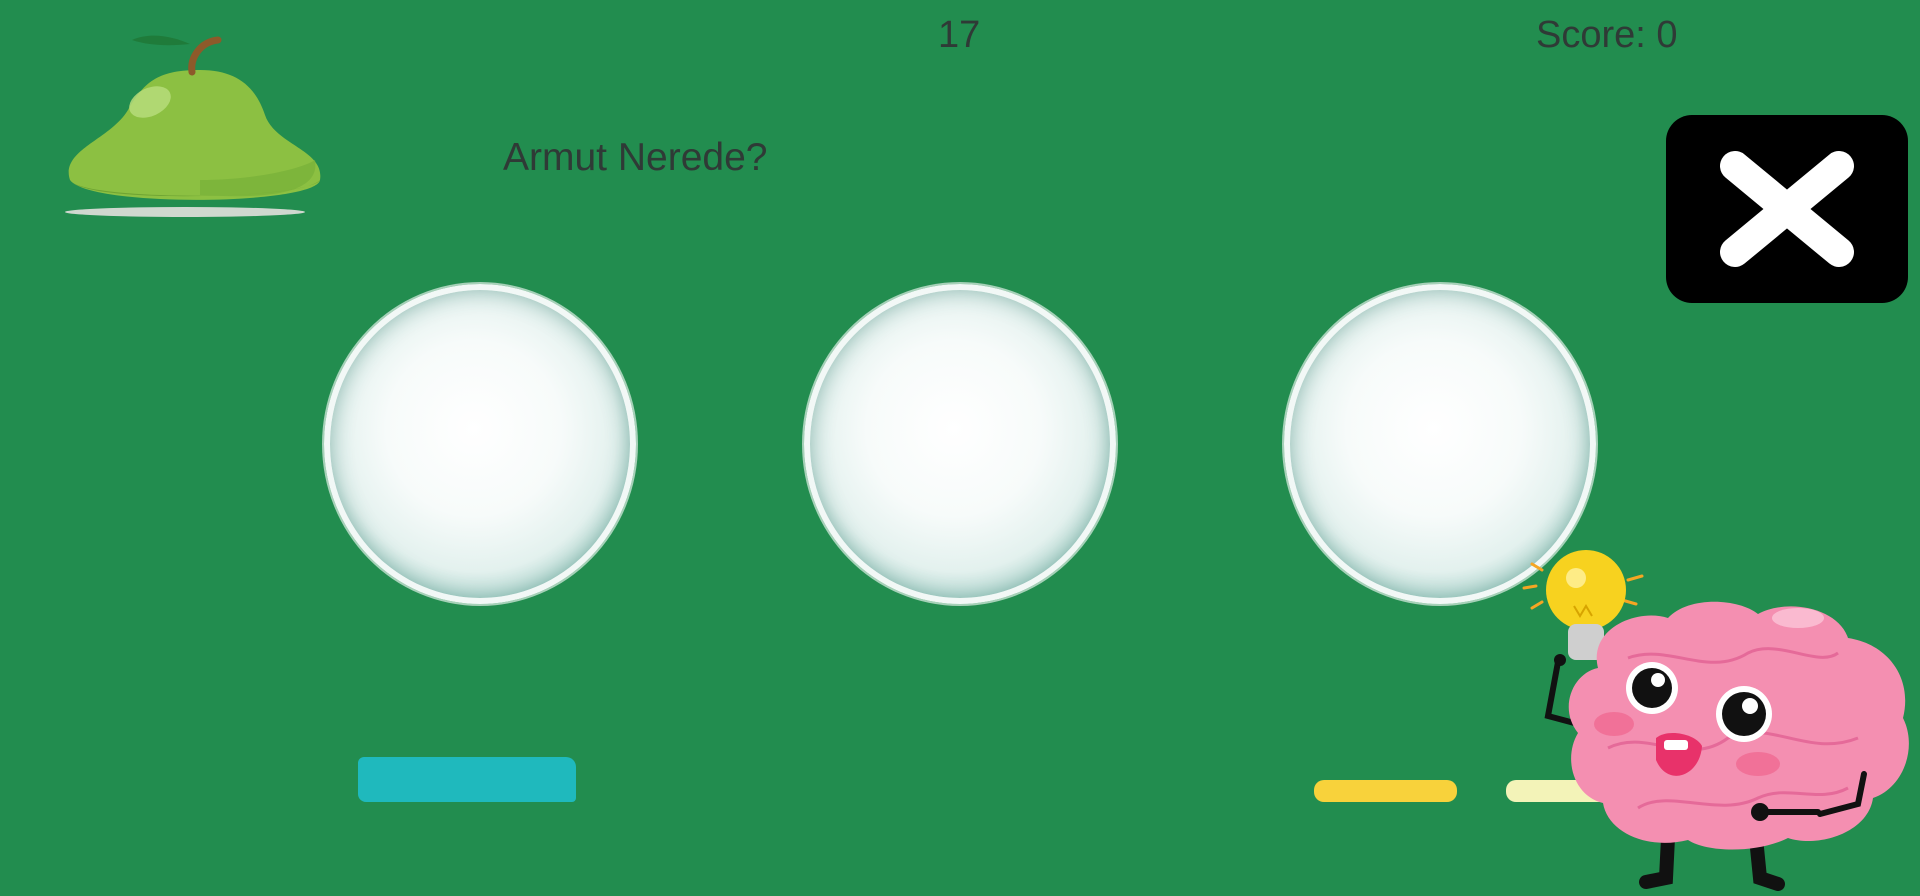 This screenshot has height=896, width=1920. What do you see at coordinates (1607, 35) in the screenshot?
I see `score-text: Score: 0` at bounding box center [1607, 35].